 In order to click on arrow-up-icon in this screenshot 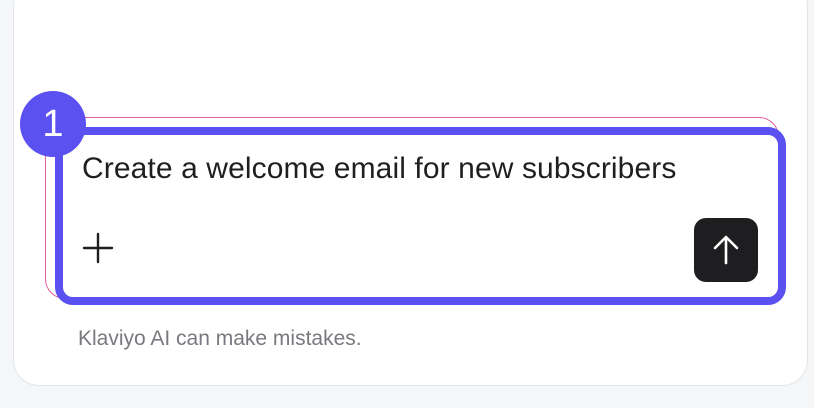, I will do `click(726, 250)`.